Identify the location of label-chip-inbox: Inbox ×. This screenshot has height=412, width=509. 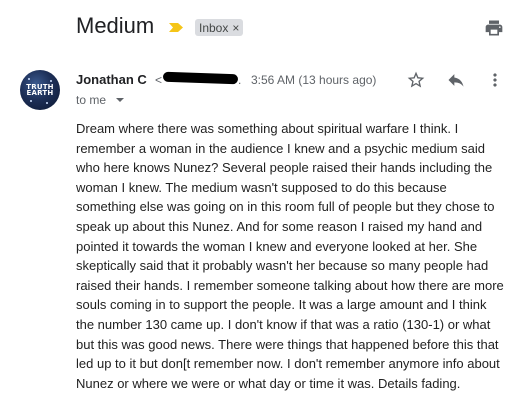
(219, 27).